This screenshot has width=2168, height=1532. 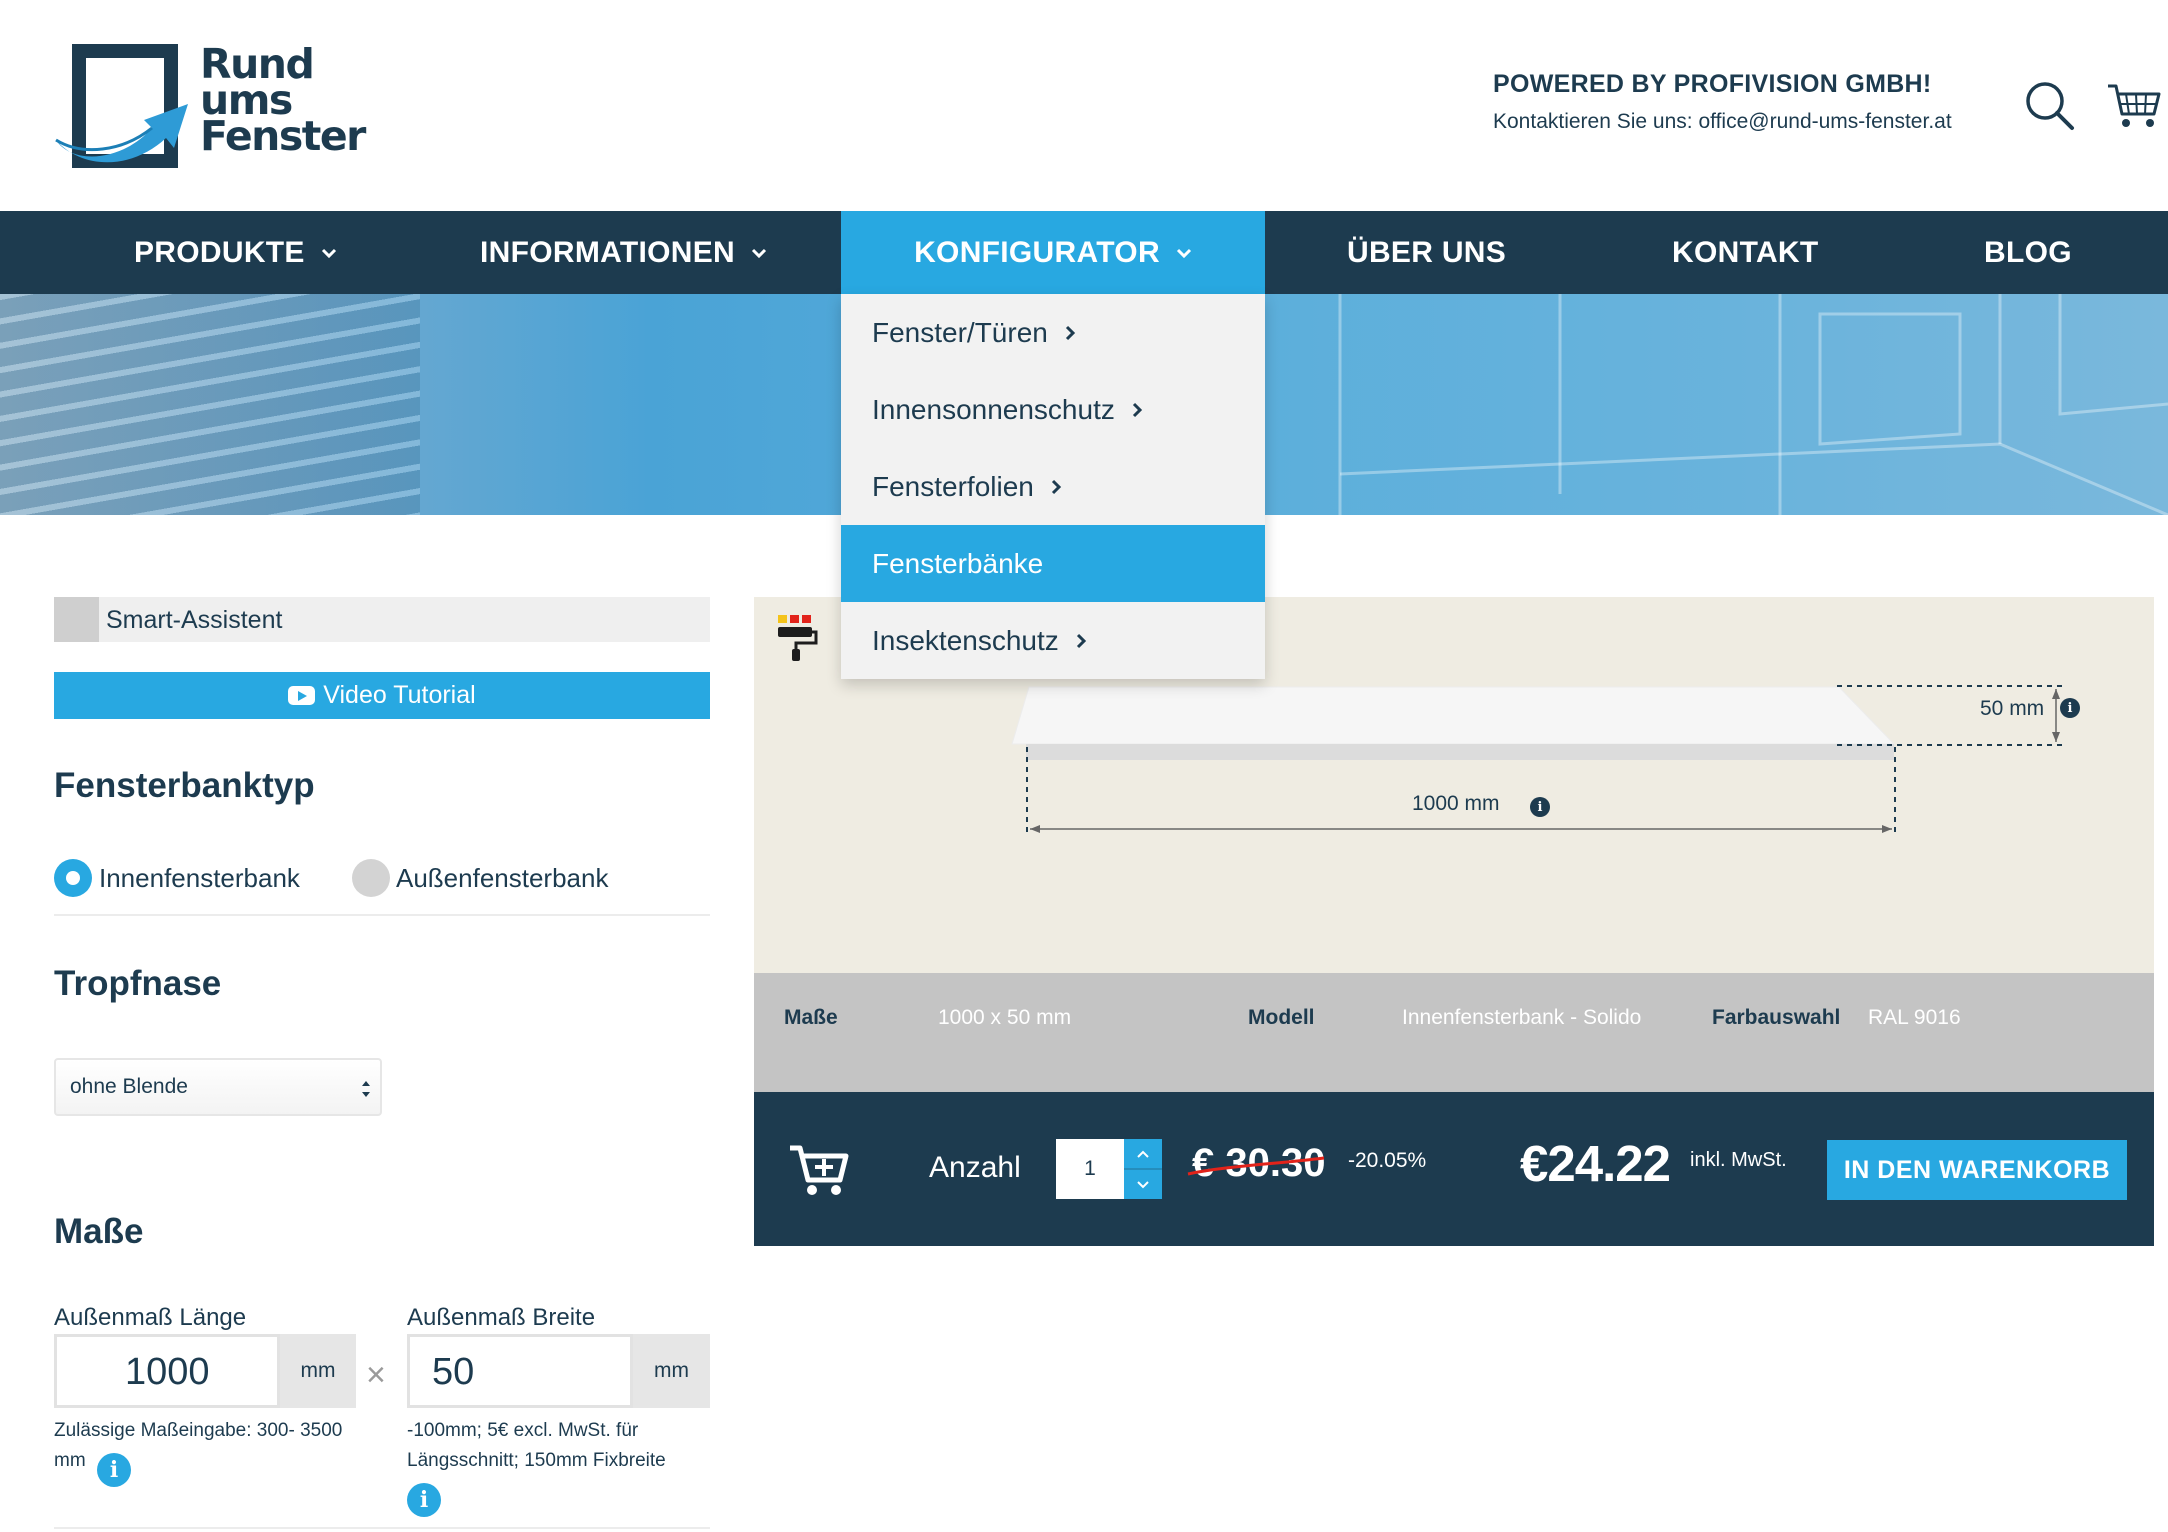 What do you see at coordinates (1256, 1166) in the screenshot?
I see `price-strikethrough` at bounding box center [1256, 1166].